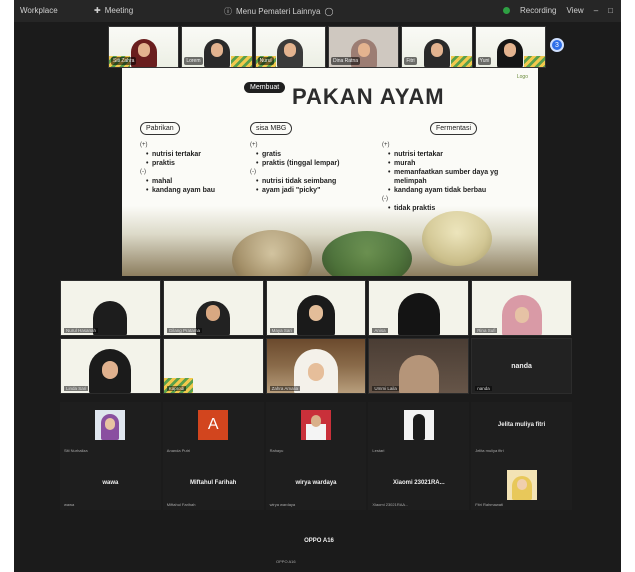 The width and height of the screenshot is (635, 572). What do you see at coordinates (316, 483) in the screenshot?
I see `participant-tile: wirya wardaya wirya wardaya` at bounding box center [316, 483].